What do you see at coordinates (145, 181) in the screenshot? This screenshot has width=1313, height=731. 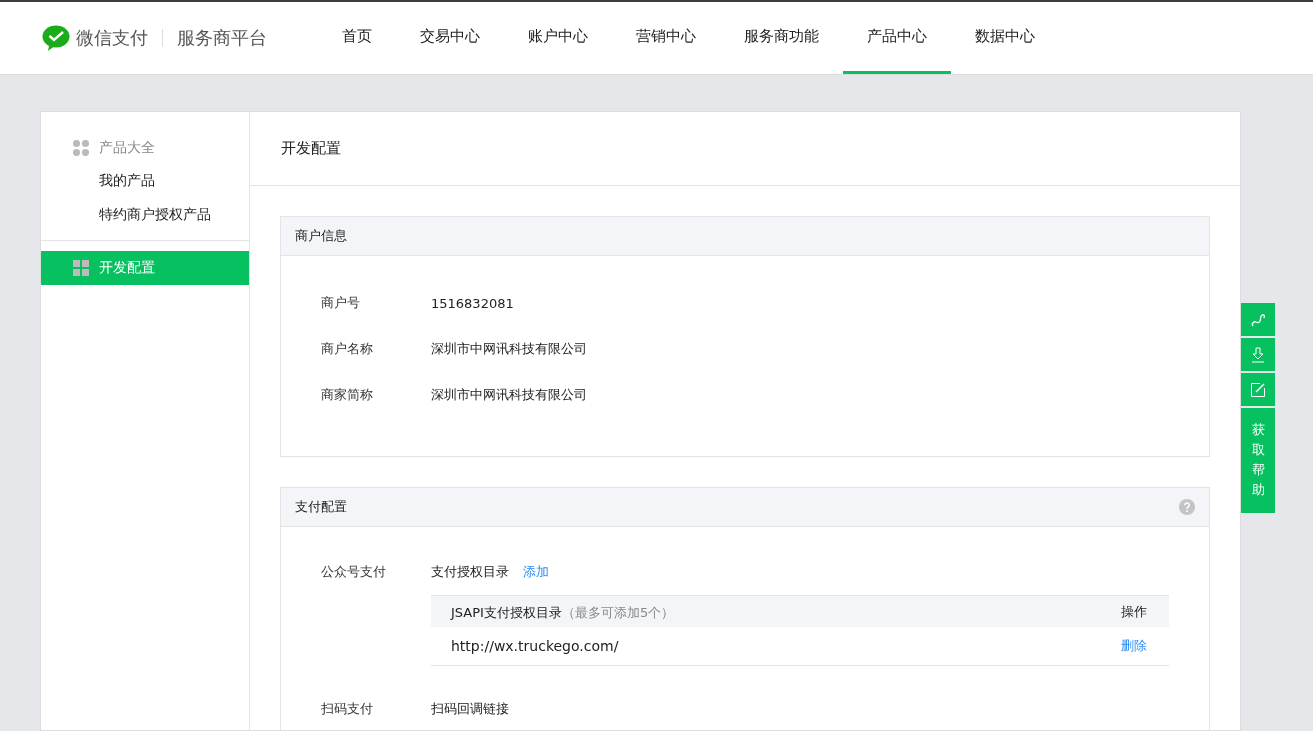 I see `sidebar-item: 我的产品` at bounding box center [145, 181].